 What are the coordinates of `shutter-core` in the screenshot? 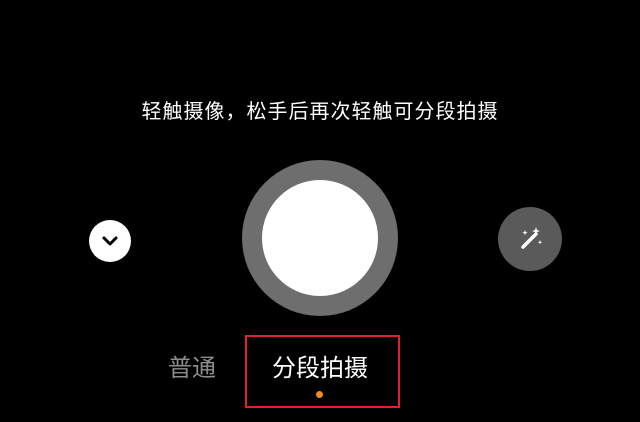 It's located at (320, 238).